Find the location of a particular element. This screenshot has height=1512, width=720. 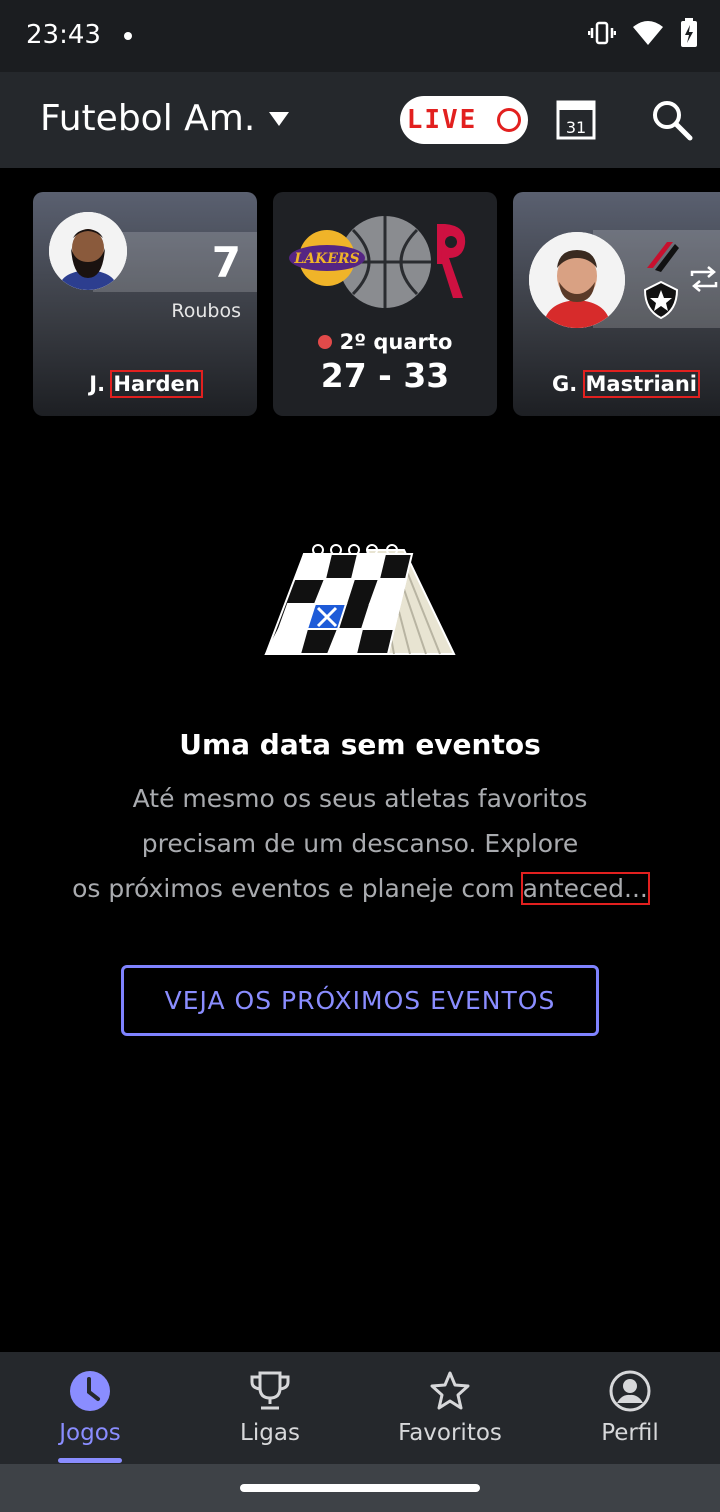

stat-label: Roubos is located at coordinates (206, 311).